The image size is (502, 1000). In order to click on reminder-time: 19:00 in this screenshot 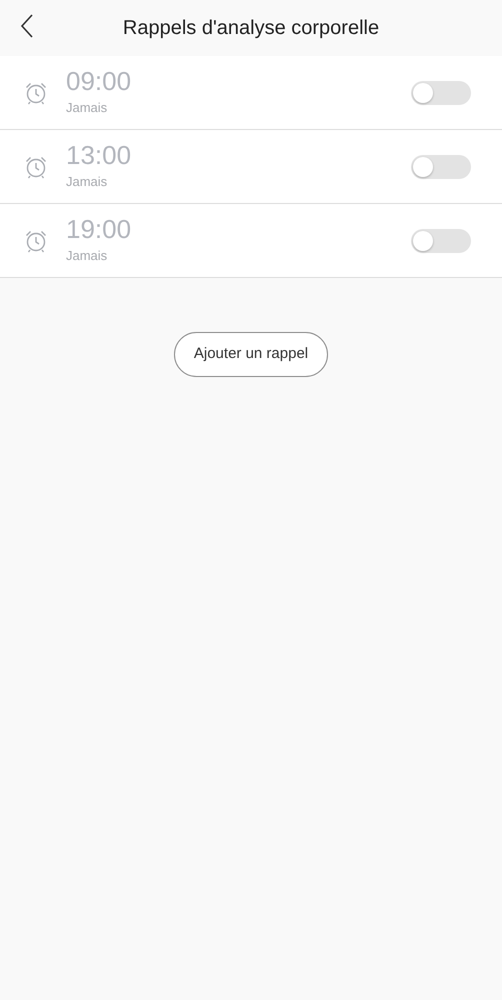, I will do `click(99, 229)`.